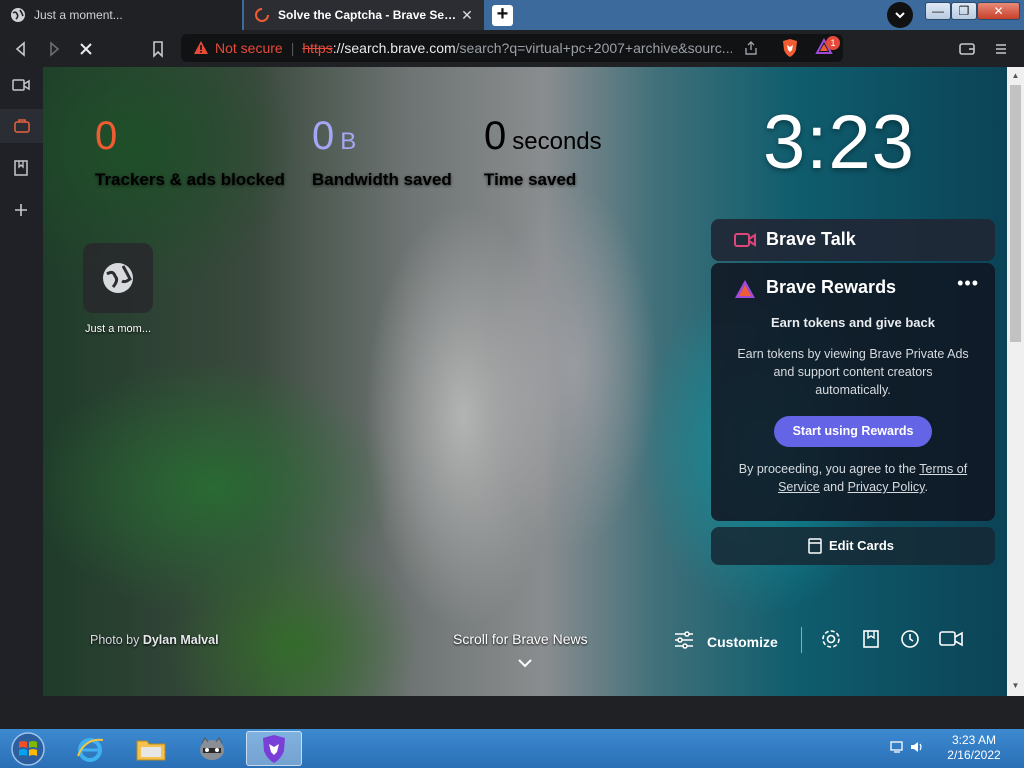 This screenshot has height=768, width=1024. What do you see at coordinates (90, 748) in the screenshot?
I see `internet-explorer-icon` at bounding box center [90, 748].